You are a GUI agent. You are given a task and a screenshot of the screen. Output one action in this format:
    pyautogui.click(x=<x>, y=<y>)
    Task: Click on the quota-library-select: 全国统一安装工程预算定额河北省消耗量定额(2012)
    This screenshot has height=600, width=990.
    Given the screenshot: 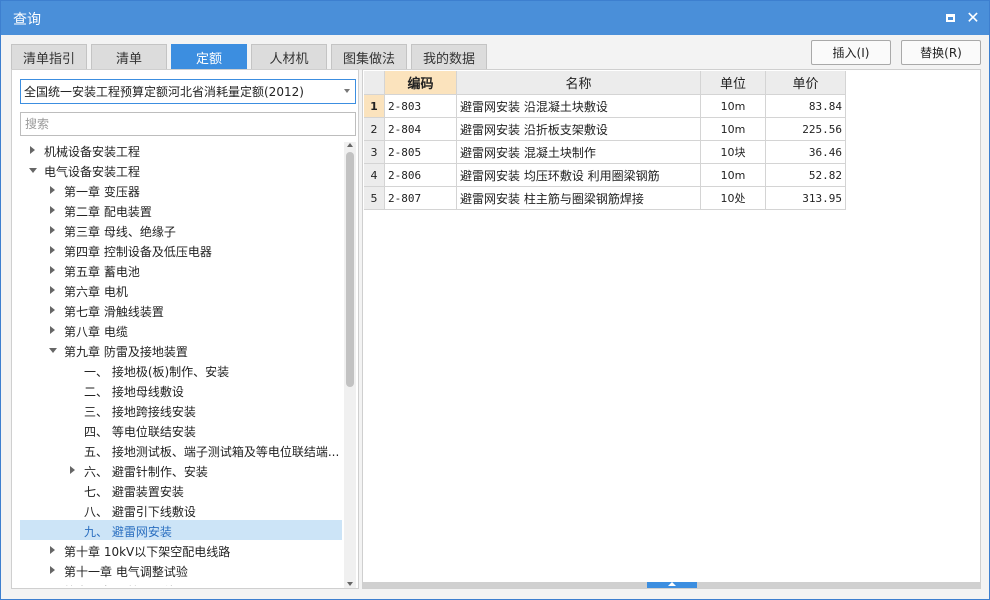 What is the action you would take?
    pyautogui.click(x=188, y=91)
    